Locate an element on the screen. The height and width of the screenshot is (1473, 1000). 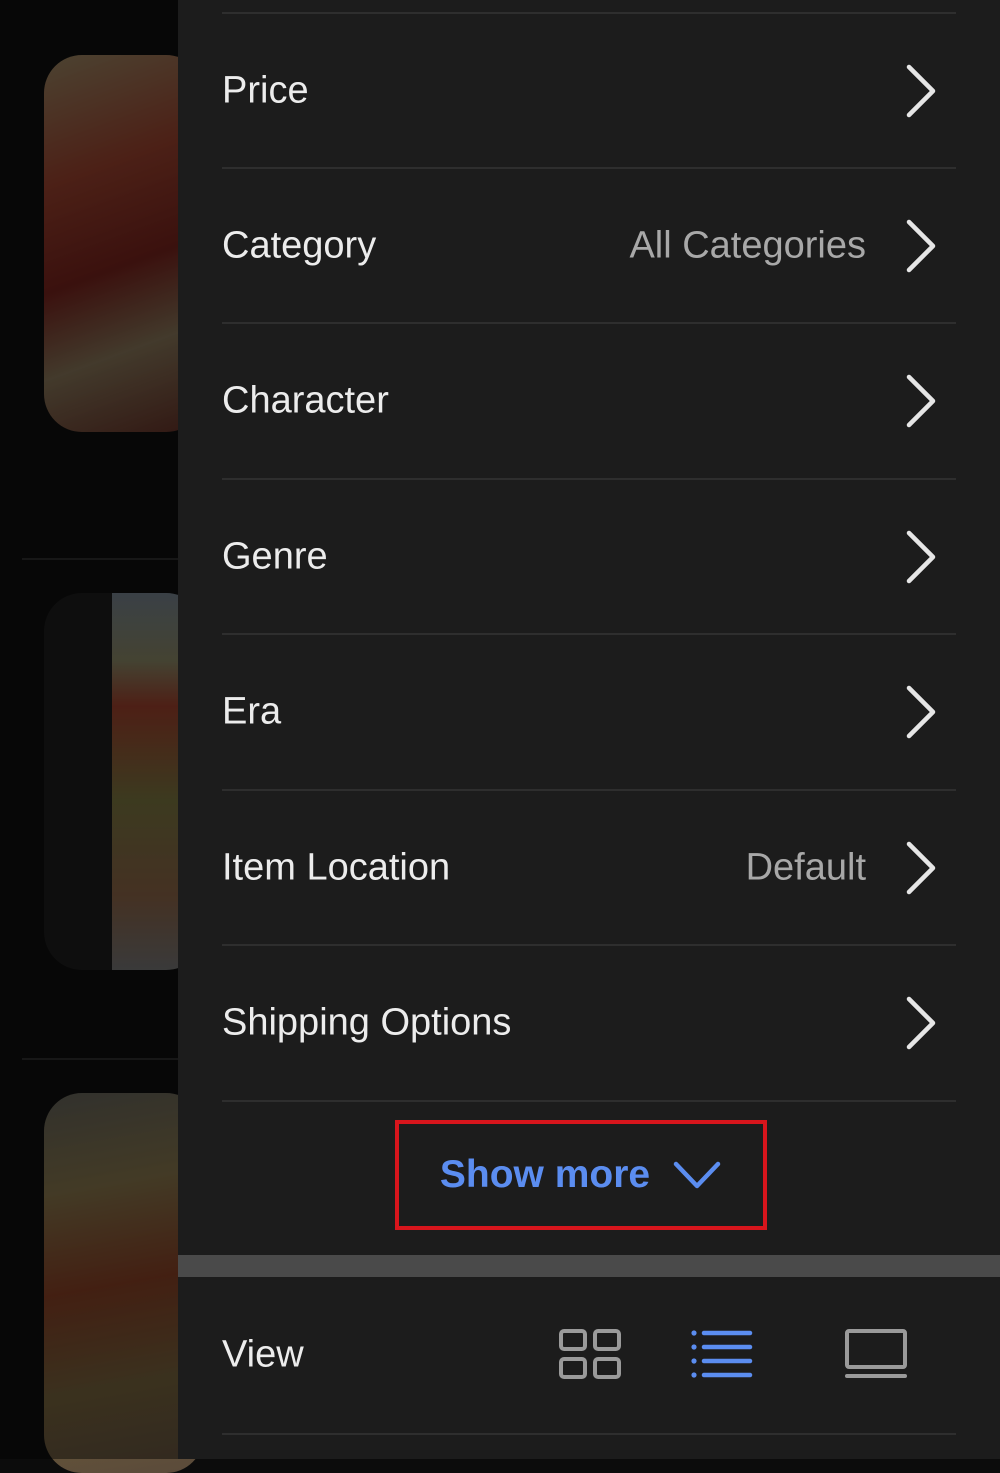
grid-view-icon is located at coordinates (590, 1355).